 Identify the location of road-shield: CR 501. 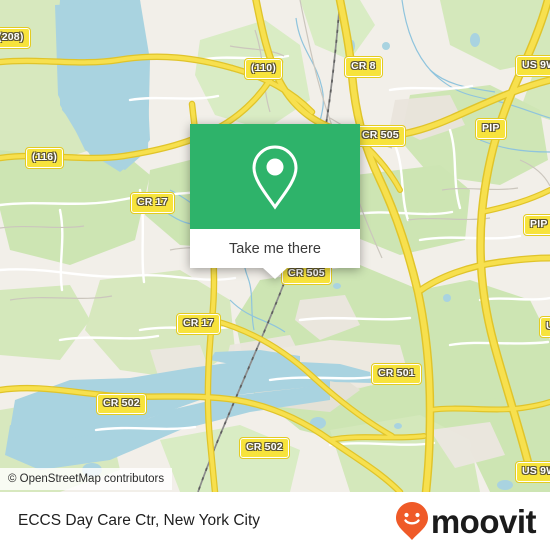
(396, 374).